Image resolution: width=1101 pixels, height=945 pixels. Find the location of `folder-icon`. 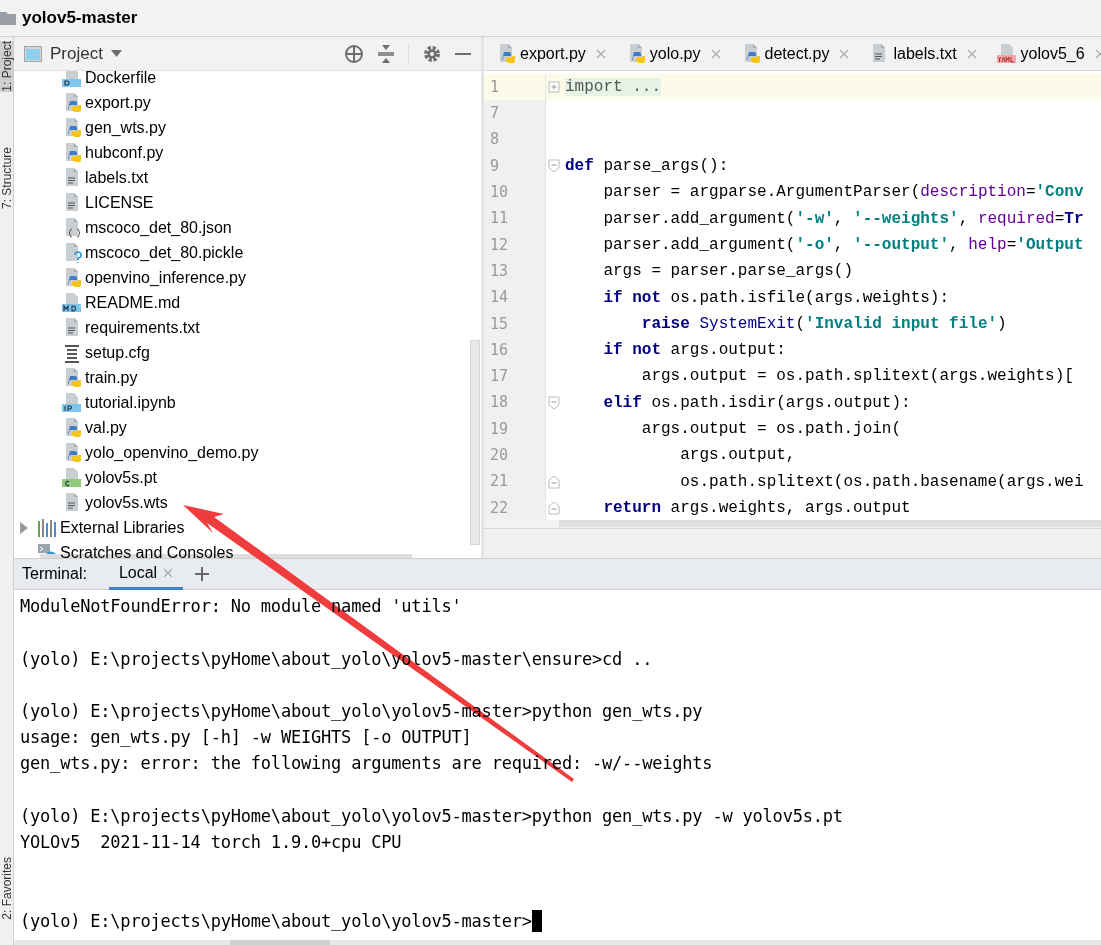

folder-icon is located at coordinates (8, 18).